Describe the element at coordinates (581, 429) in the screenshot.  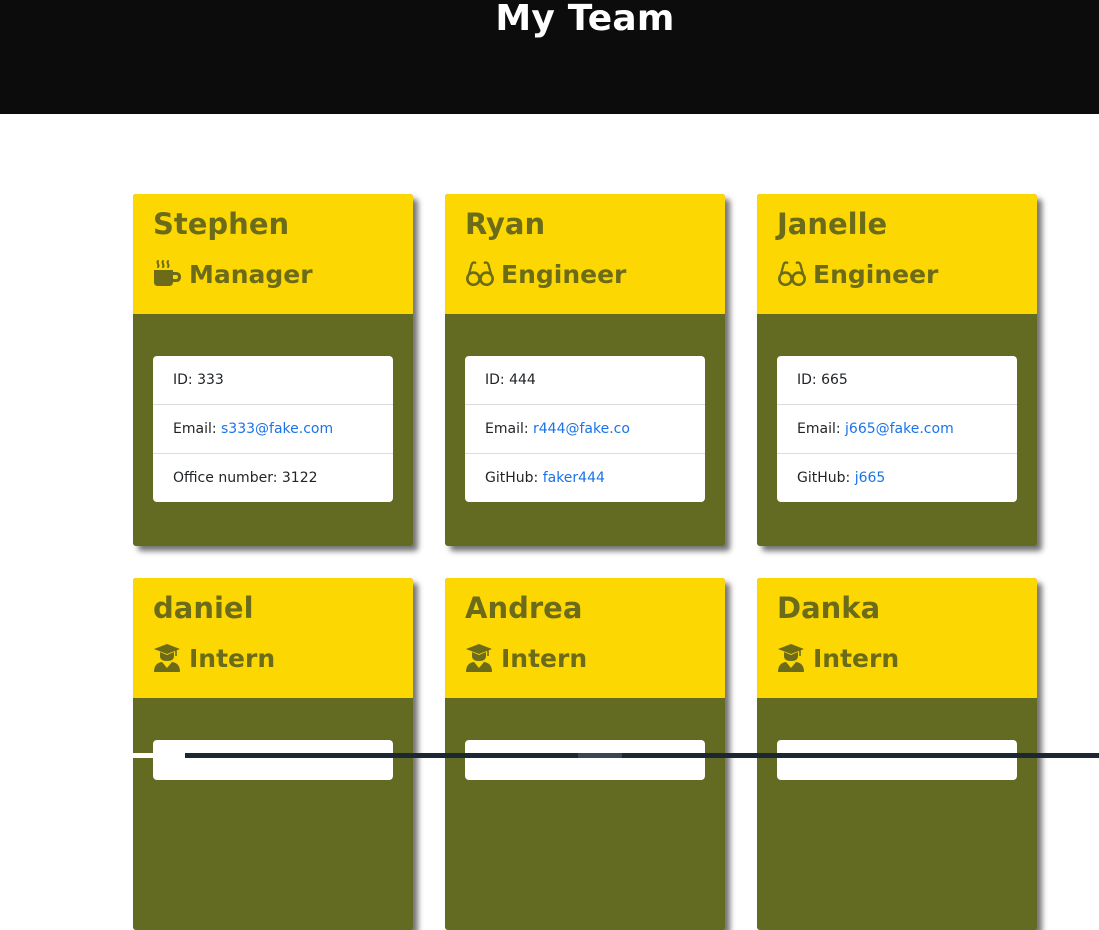
I see `email-link: r444@fake.co` at that location.